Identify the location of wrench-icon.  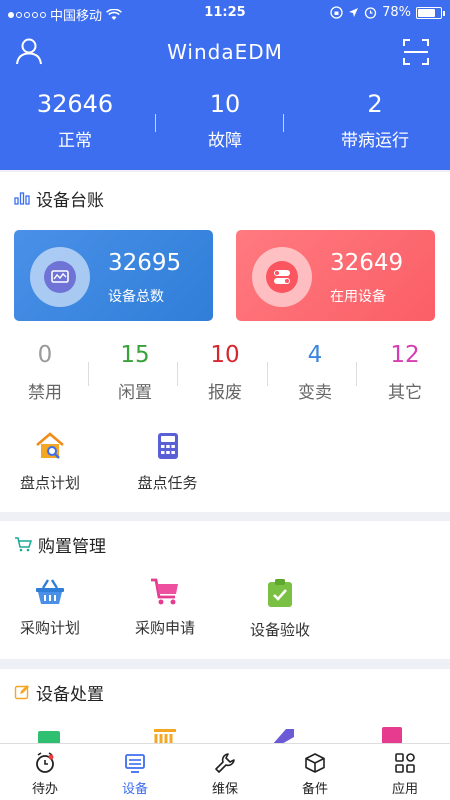
(225, 763).